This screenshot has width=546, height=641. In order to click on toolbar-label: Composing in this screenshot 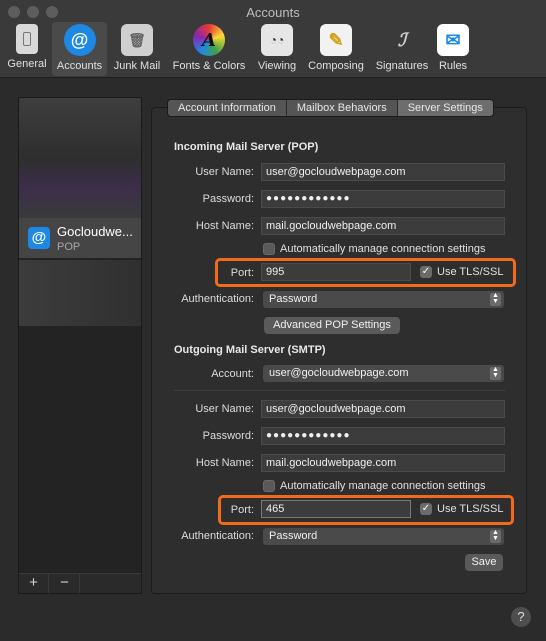, I will do `click(336, 66)`.